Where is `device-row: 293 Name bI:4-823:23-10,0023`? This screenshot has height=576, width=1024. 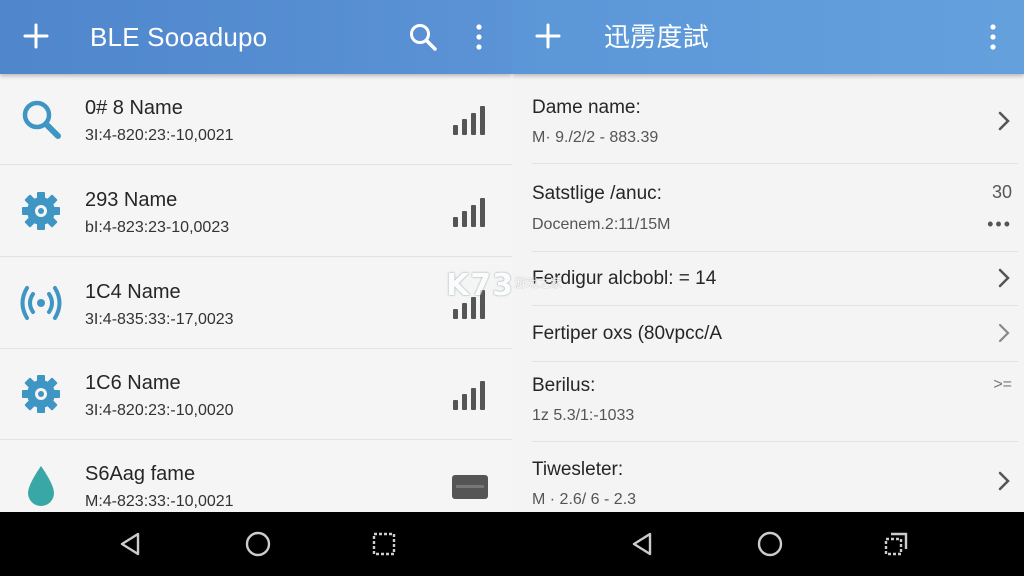 device-row: 293 Name bI:4-823:23-10,0023 is located at coordinates (256, 211).